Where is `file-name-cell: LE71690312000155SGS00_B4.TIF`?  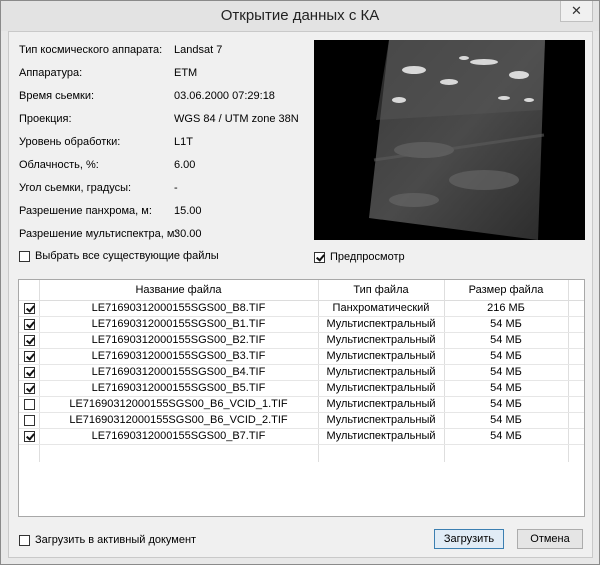
file-name-cell: LE71690312000155SGS00_B4.TIF is located at coordinates (178, 372).